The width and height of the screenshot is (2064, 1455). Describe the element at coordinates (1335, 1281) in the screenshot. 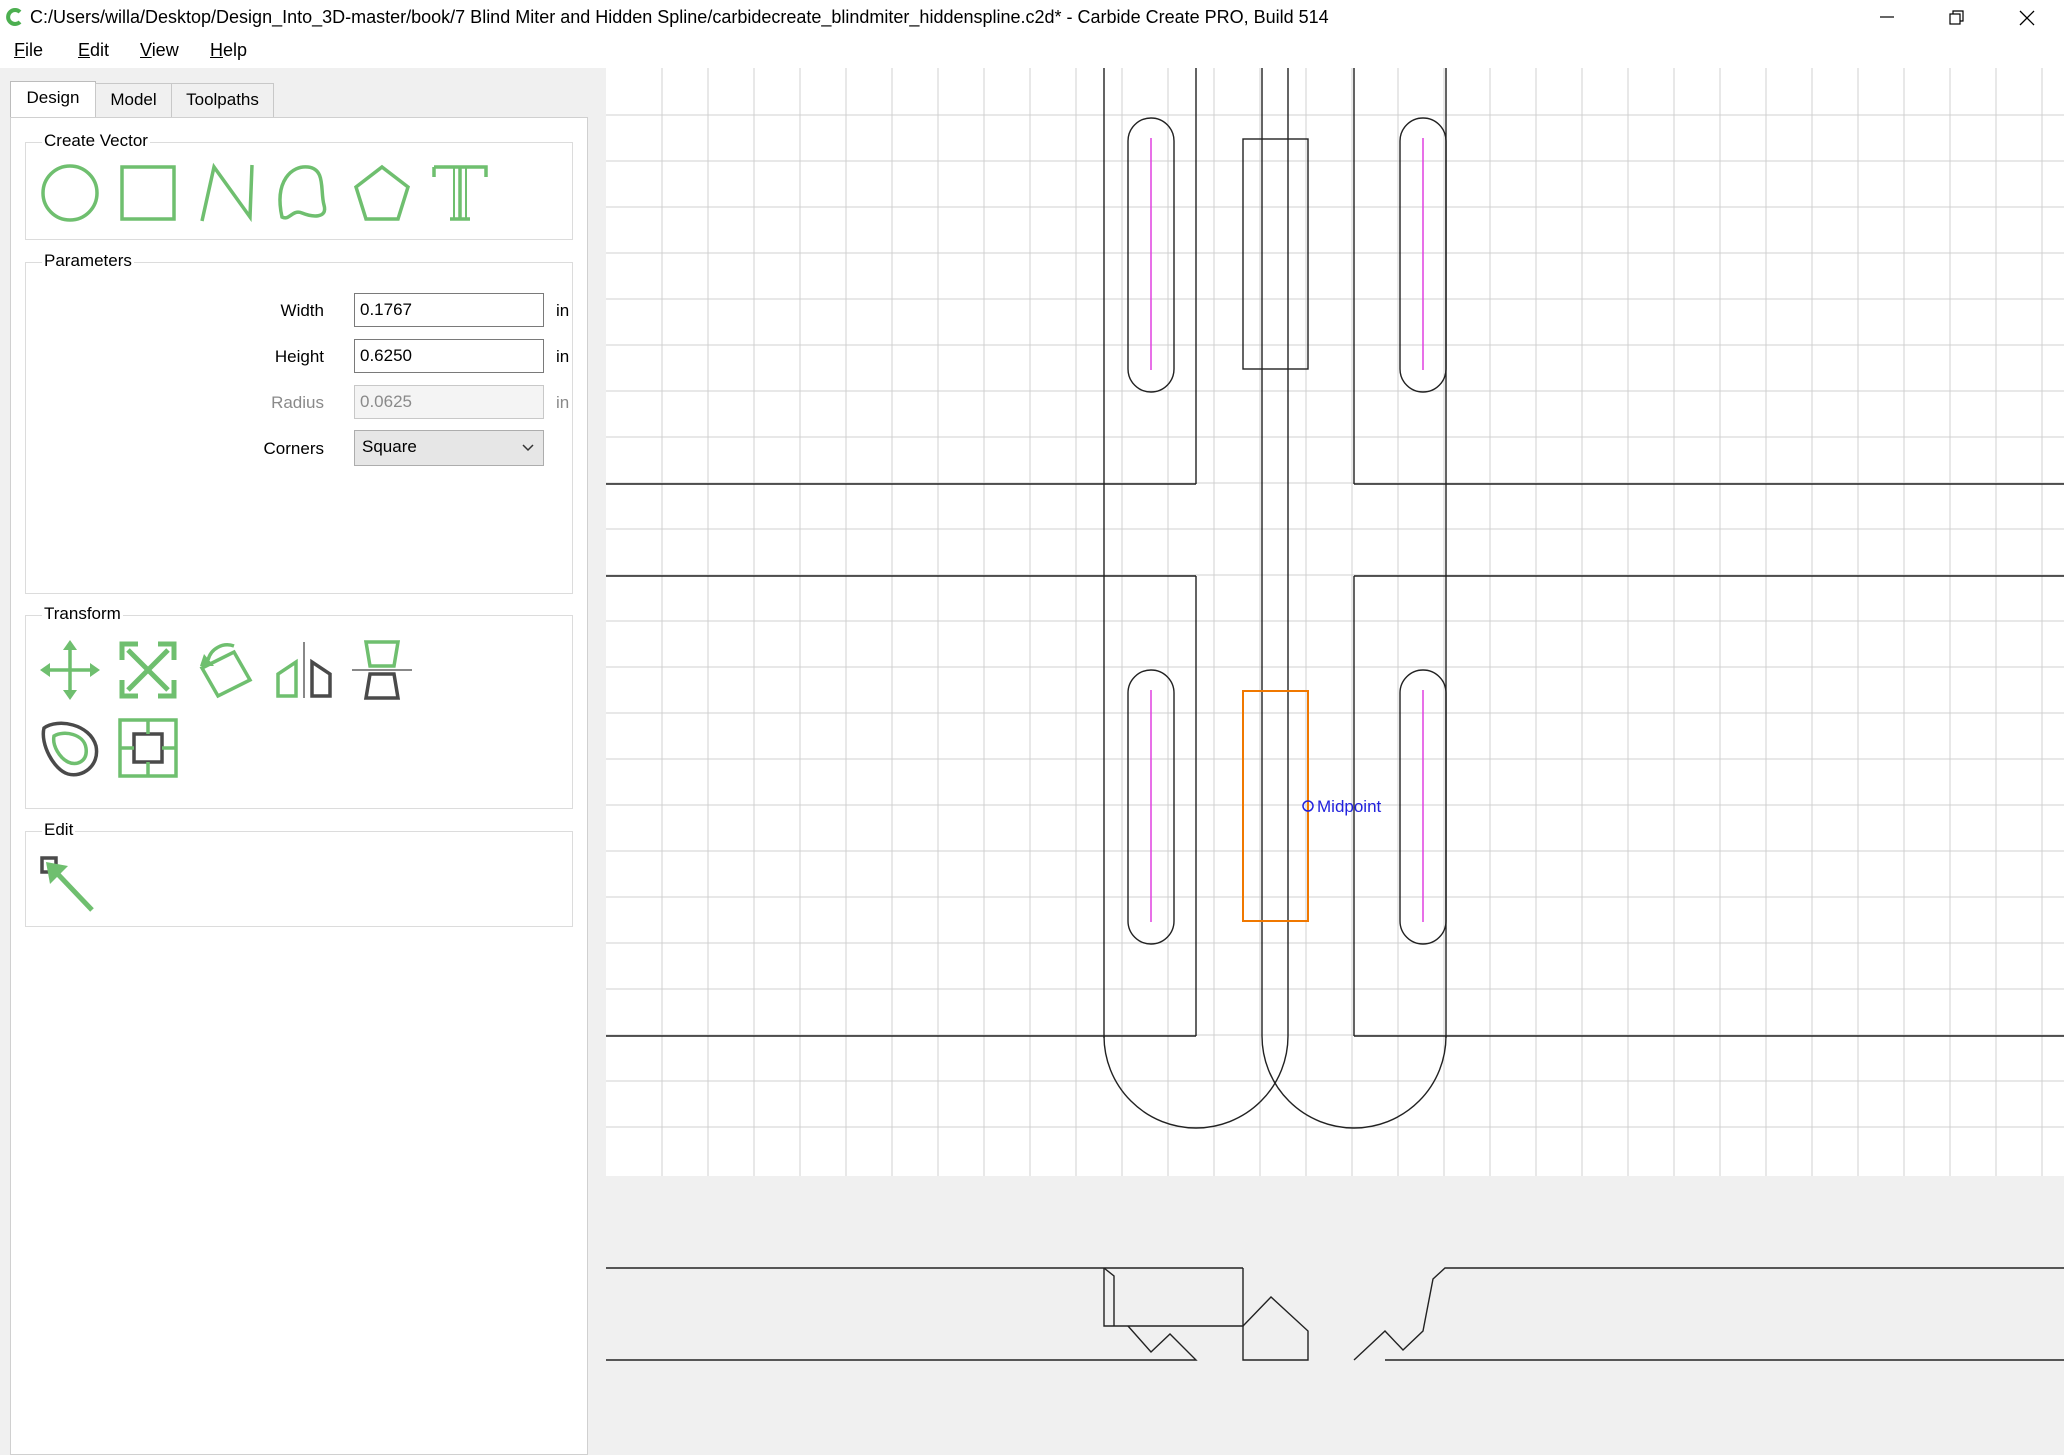

I see `section-view` at that location.